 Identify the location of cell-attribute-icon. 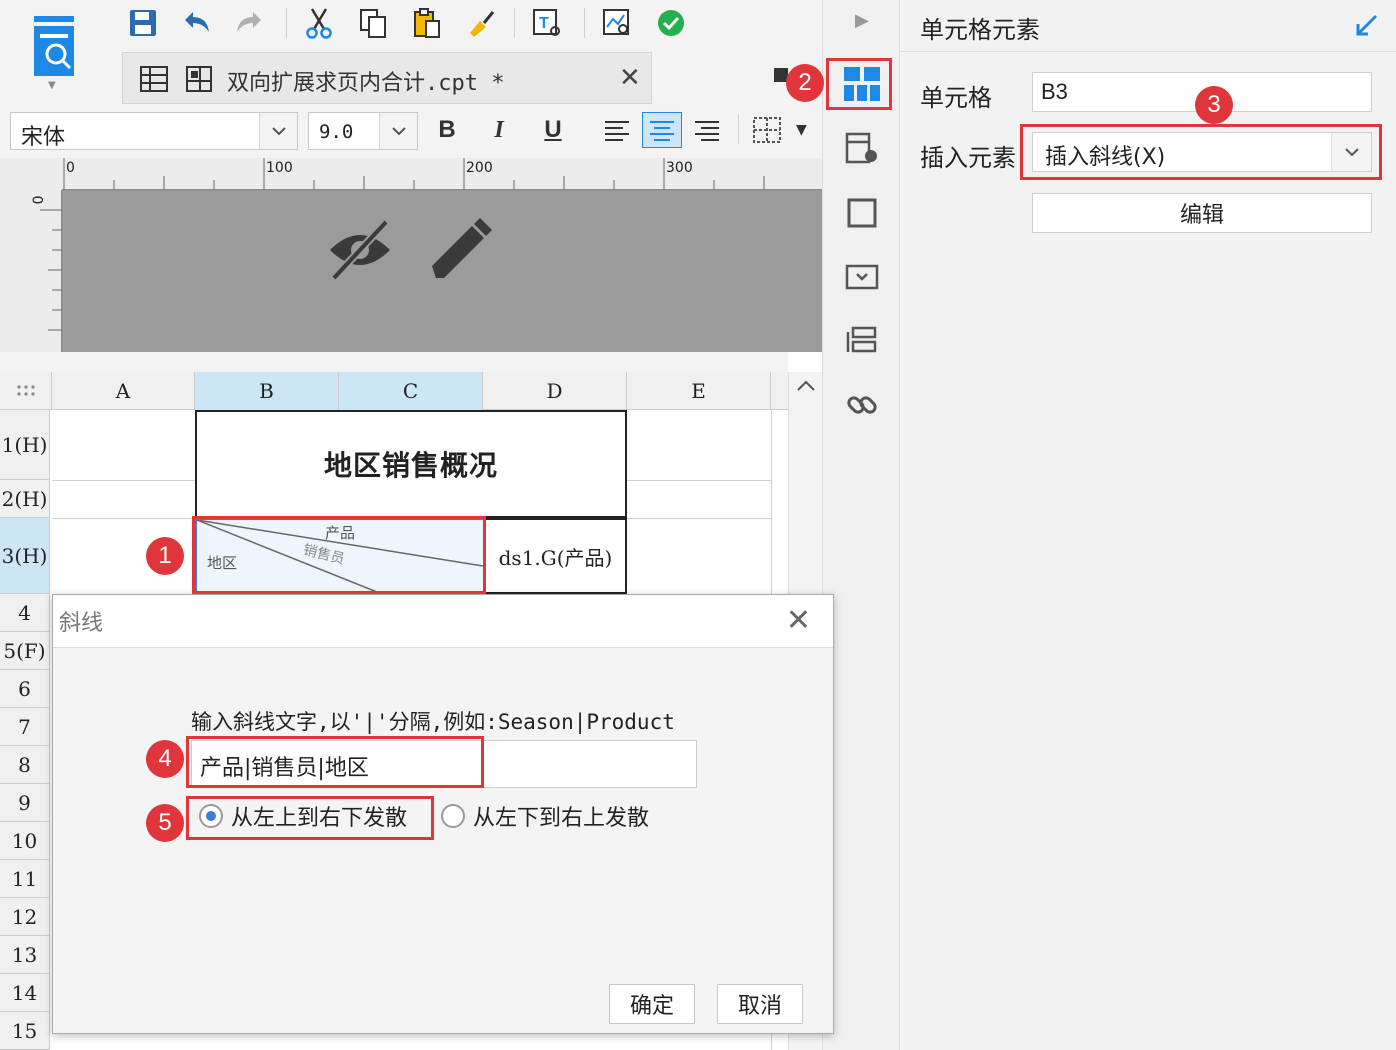
(862, 149).